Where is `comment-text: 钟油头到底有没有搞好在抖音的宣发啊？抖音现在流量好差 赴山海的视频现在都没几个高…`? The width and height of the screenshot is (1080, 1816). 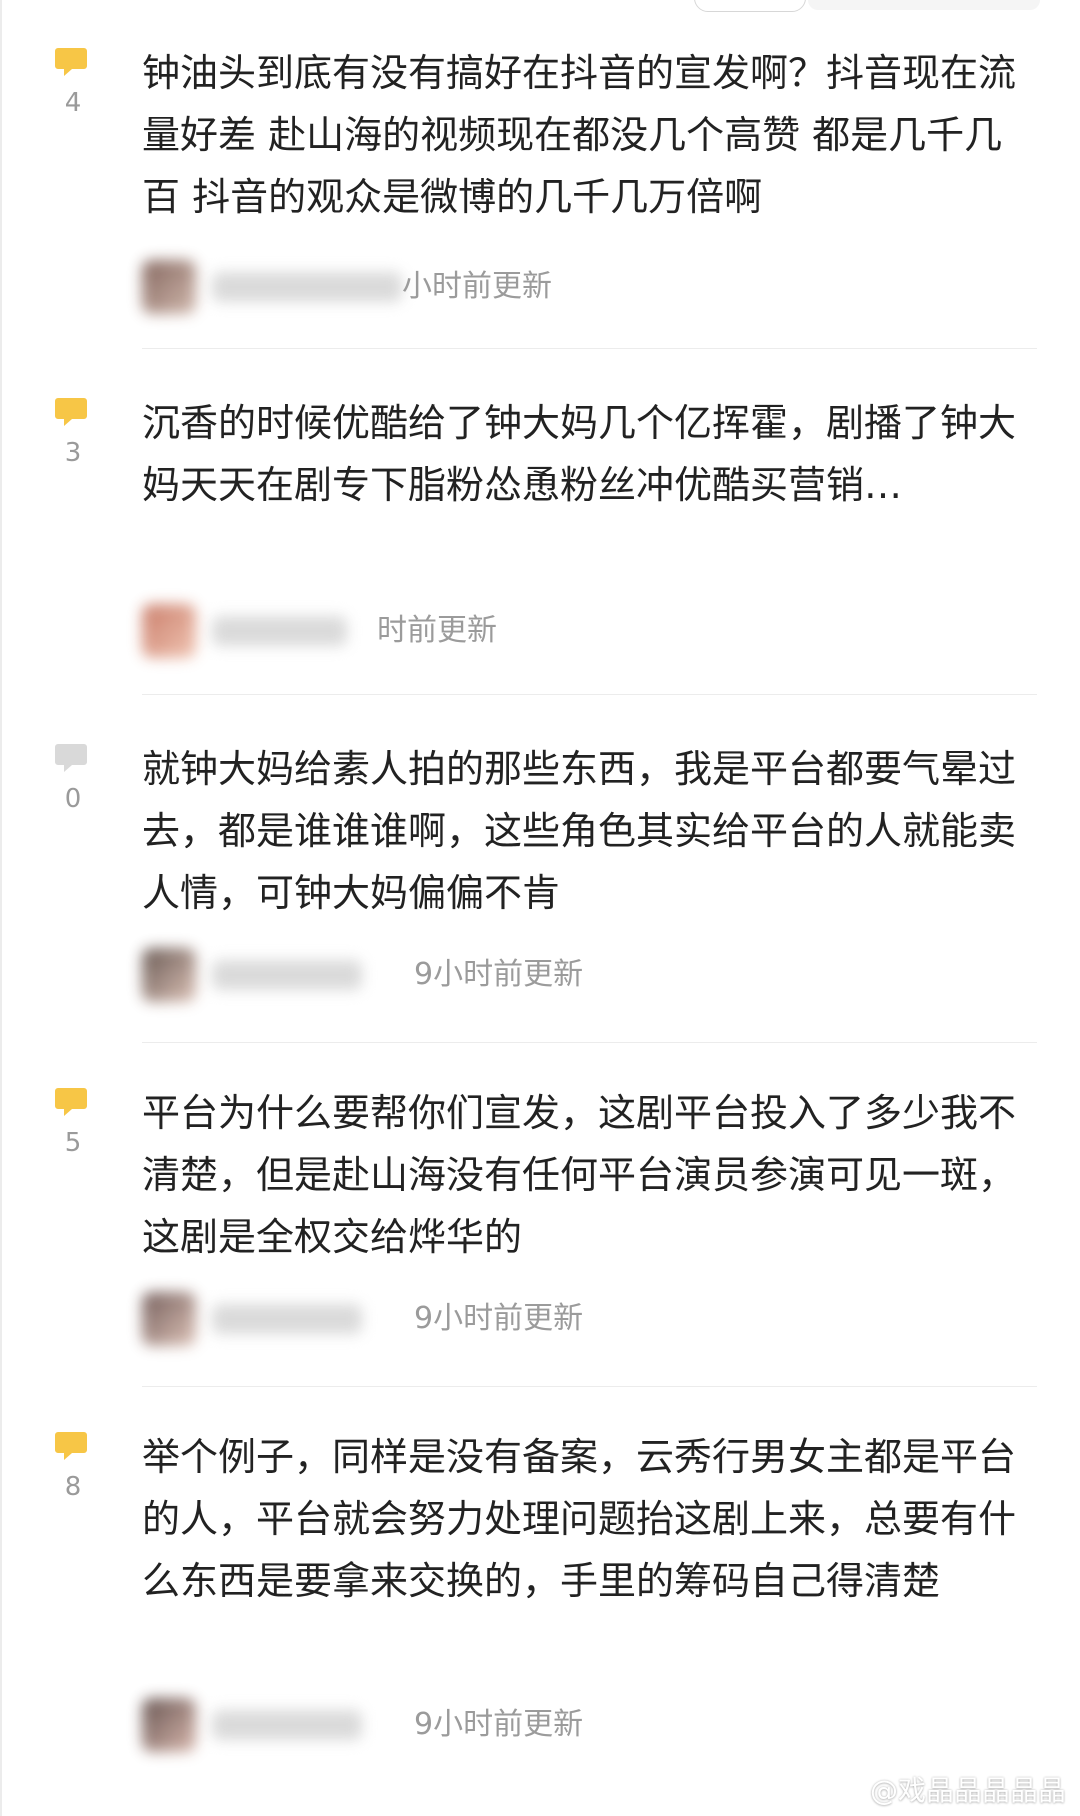
comment-text: 钟油头到底有没有搞好在抖音的宣发啊？抖音现在流量好差 赴山海的视频现在都没几个高… is located at coordinates (579, 135).